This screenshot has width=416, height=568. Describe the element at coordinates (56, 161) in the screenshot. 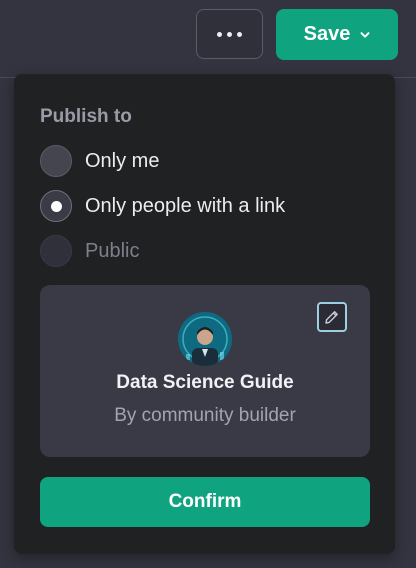

I see `radio-only-me` at that location.